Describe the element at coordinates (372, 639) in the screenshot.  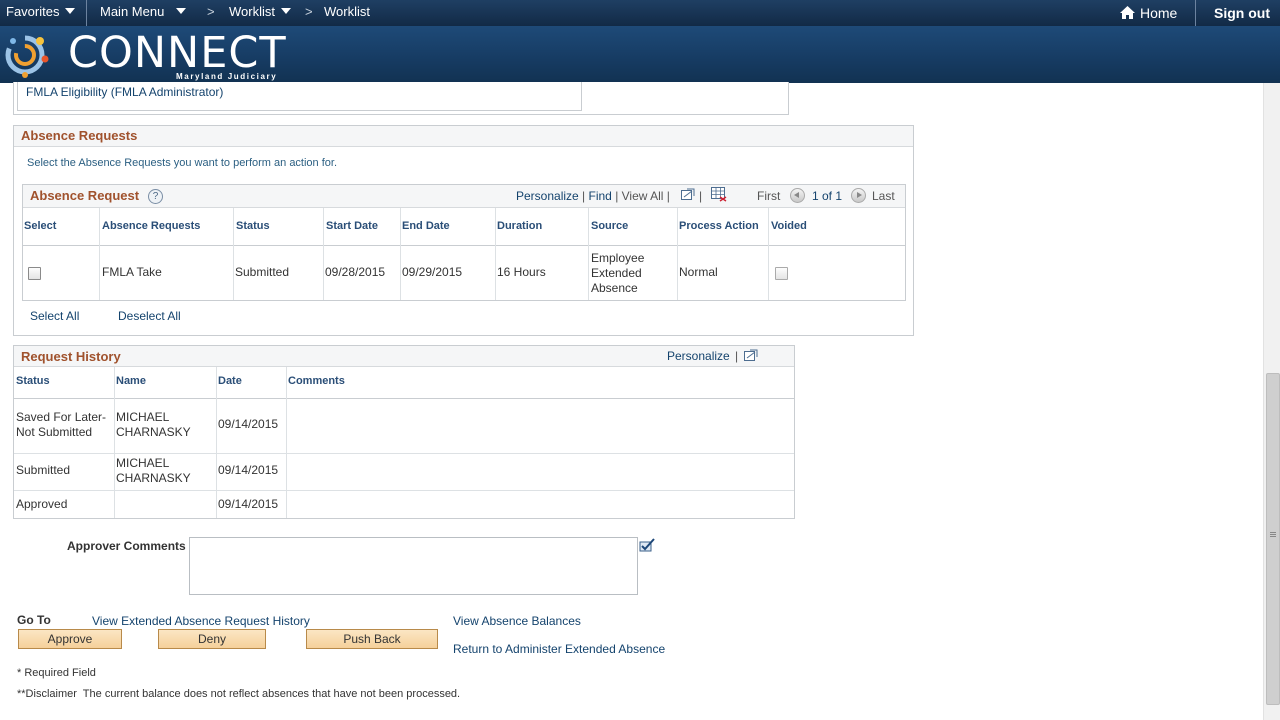
I see `push-back-button: Push Back` at that location.